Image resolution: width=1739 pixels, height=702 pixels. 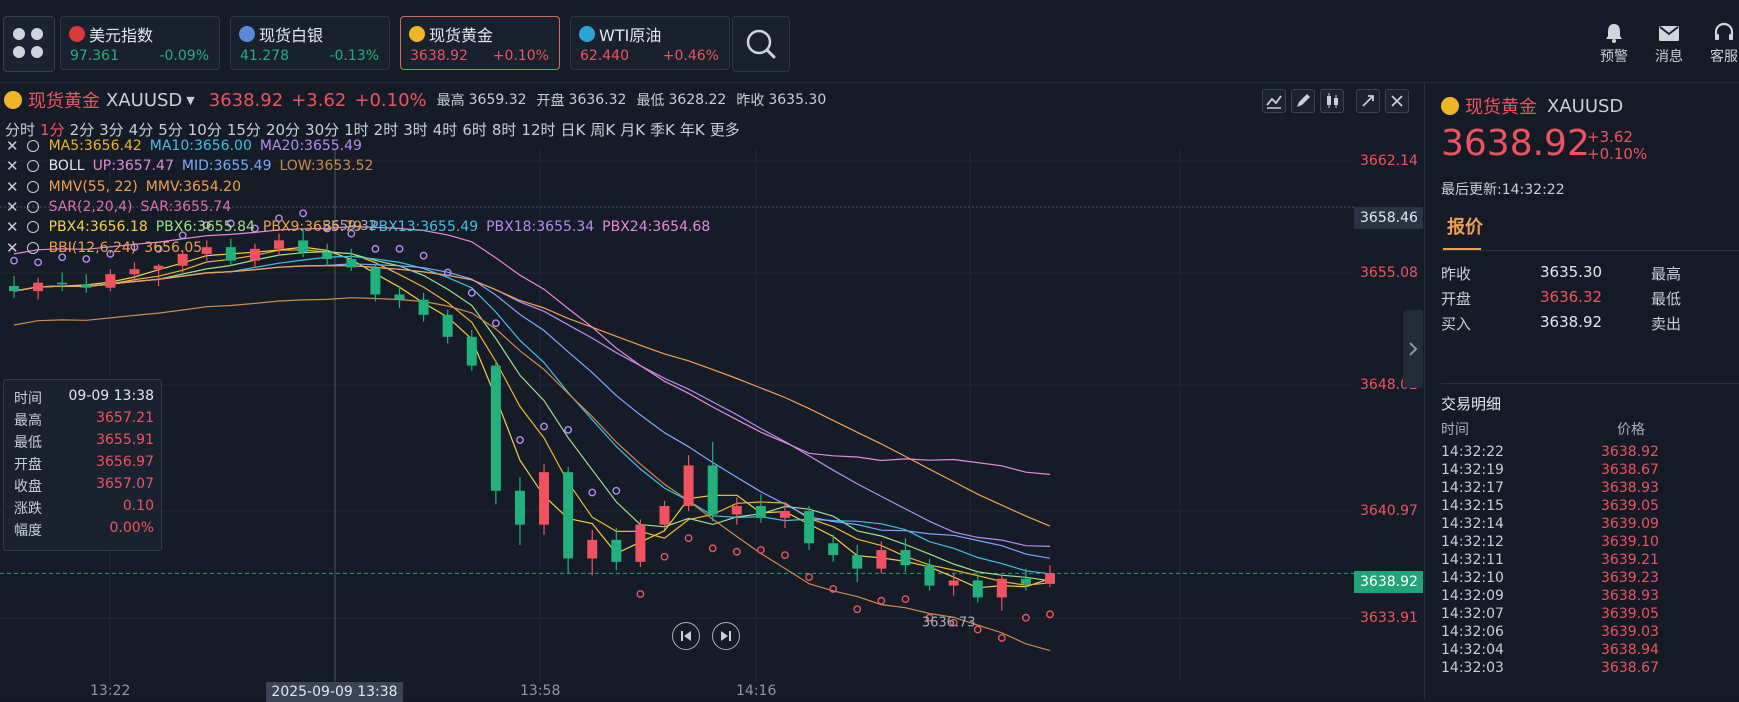 What do you see at coordinates (1368, 101) in the screenshot?
I see `expand-button` at bounding box center [1368, 101].